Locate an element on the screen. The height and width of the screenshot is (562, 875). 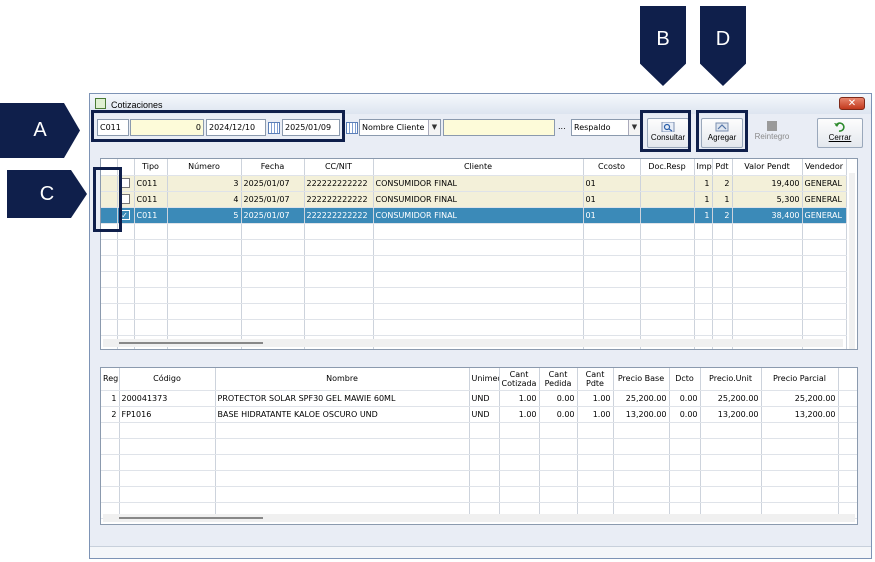
header-tipo: Tipo is located at coordinates (151, 167).